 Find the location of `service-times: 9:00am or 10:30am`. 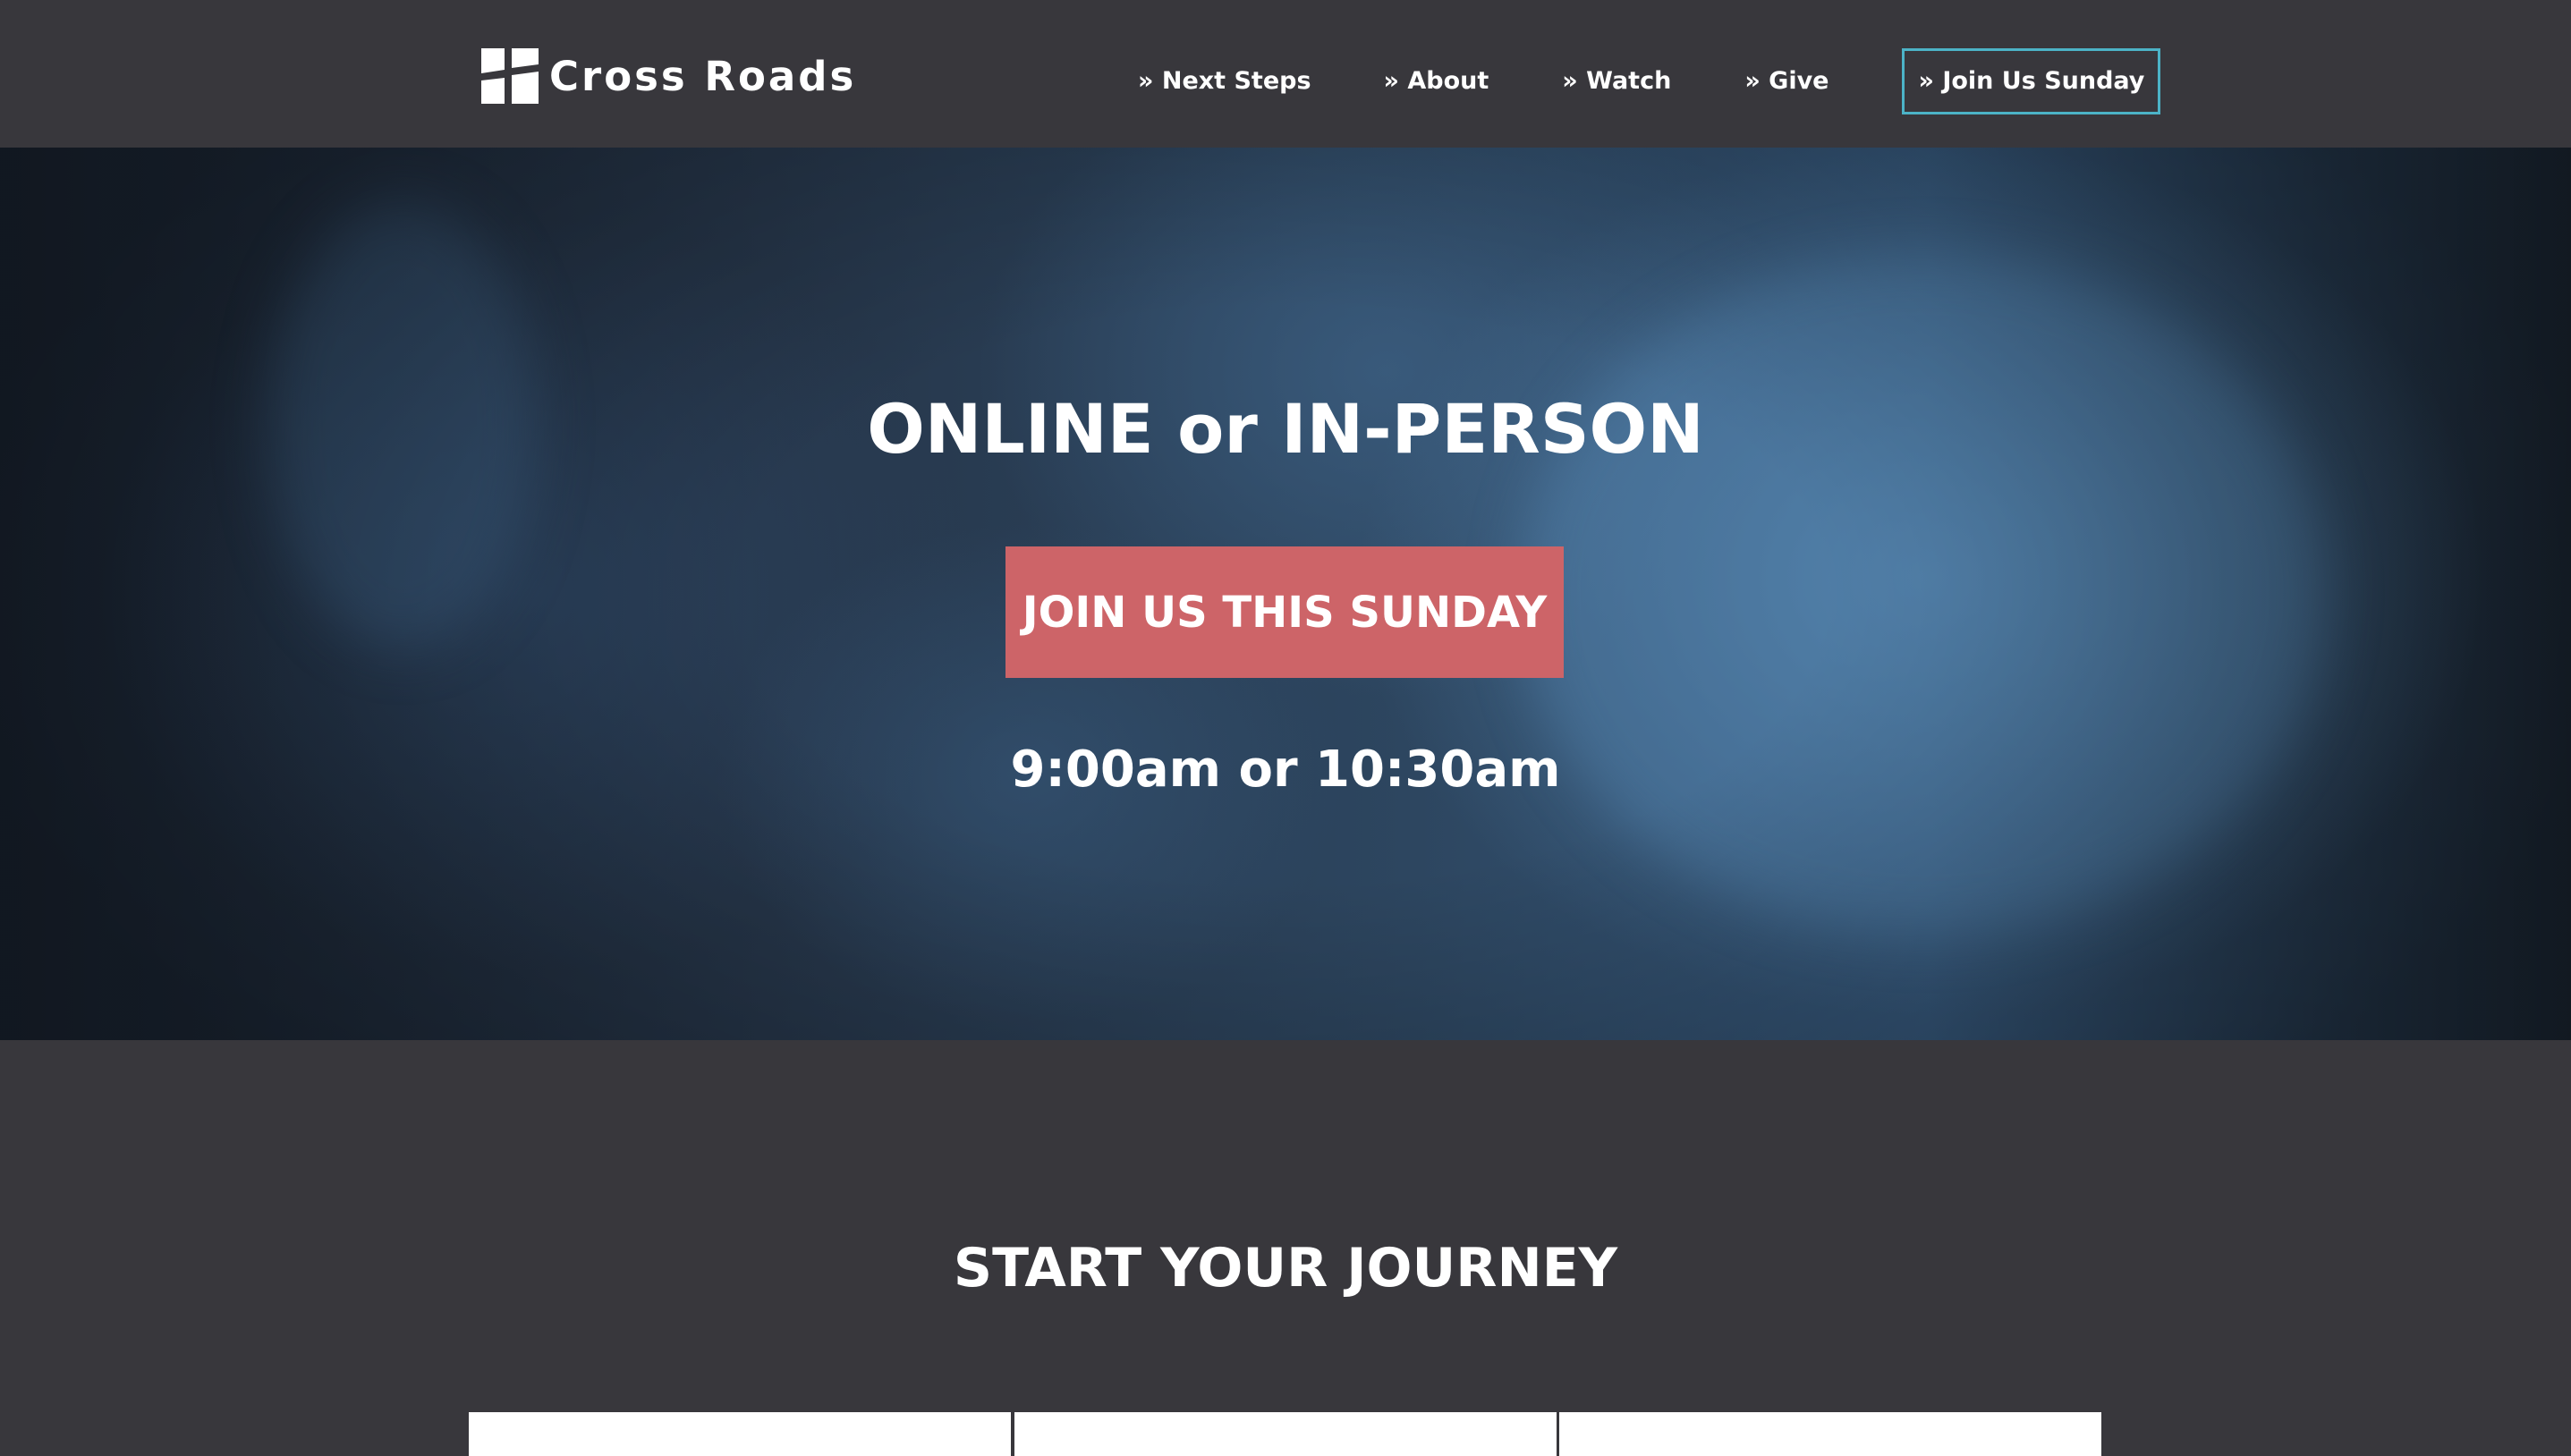

service-times: 9:00am or 10:30am is located at coordinates (1285, 770).